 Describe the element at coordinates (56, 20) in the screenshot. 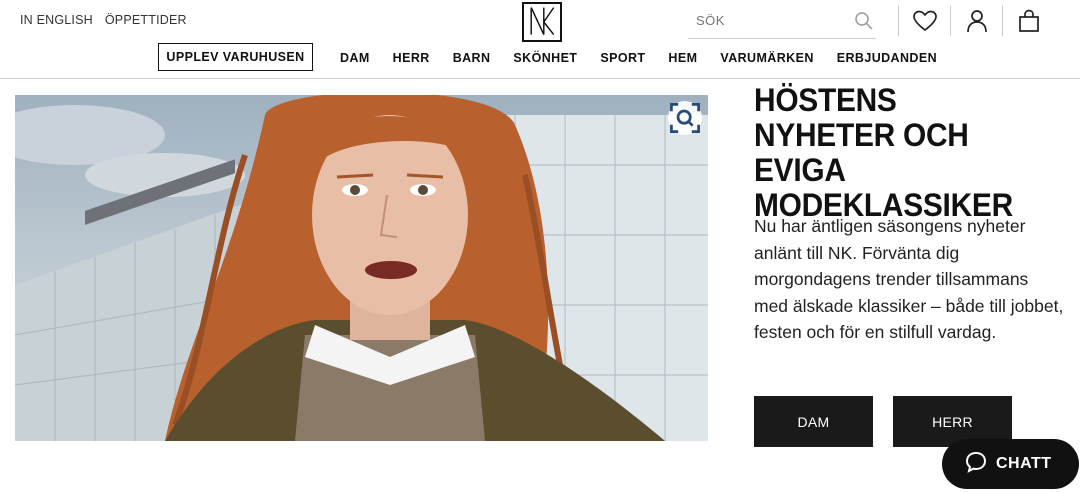

I see `in-english-link: IN ENGLISH` at that location.